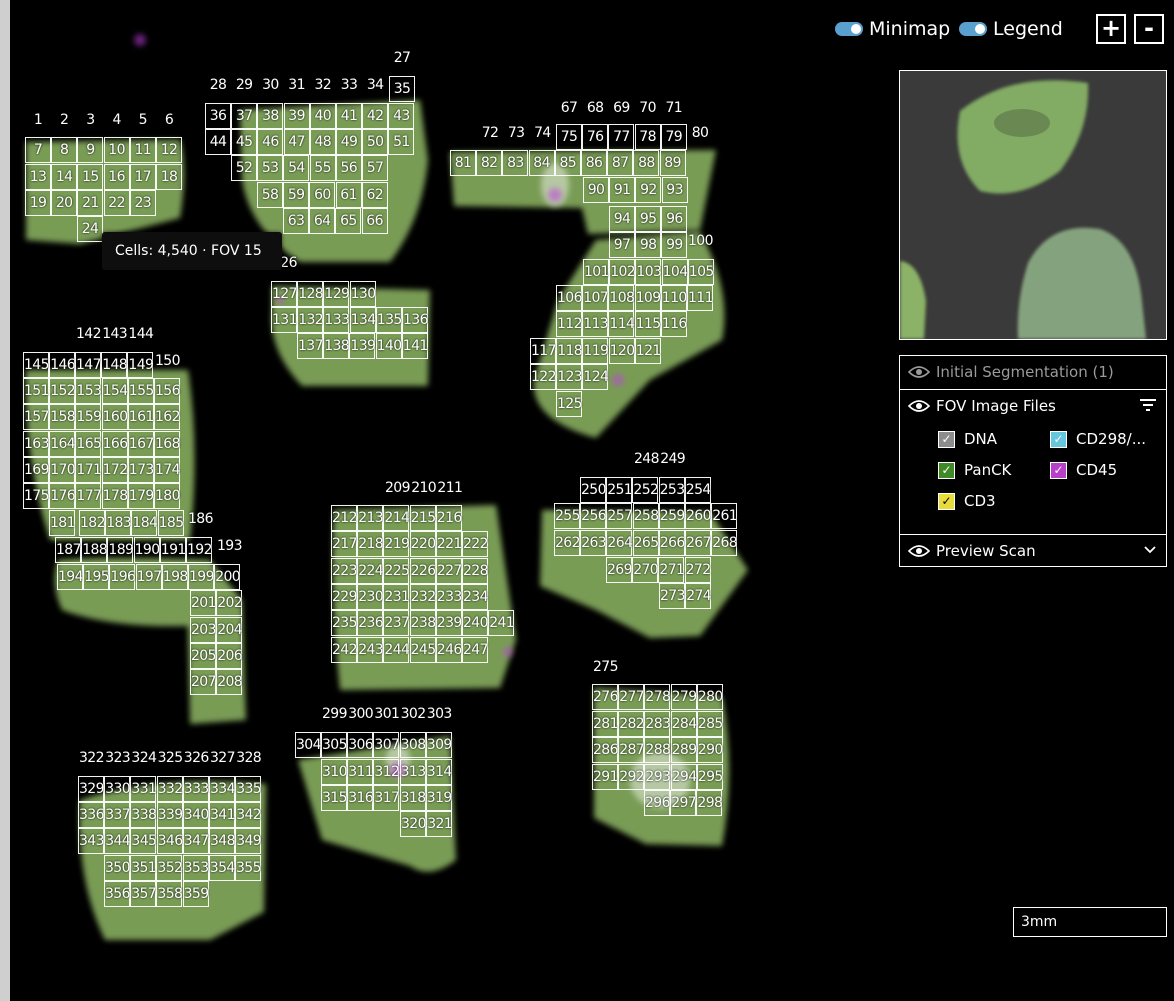  What do you see at coordinates (222, 841) in the screenshot?
I see `fov-cell-348: 348` at bounding box center [222, 841].